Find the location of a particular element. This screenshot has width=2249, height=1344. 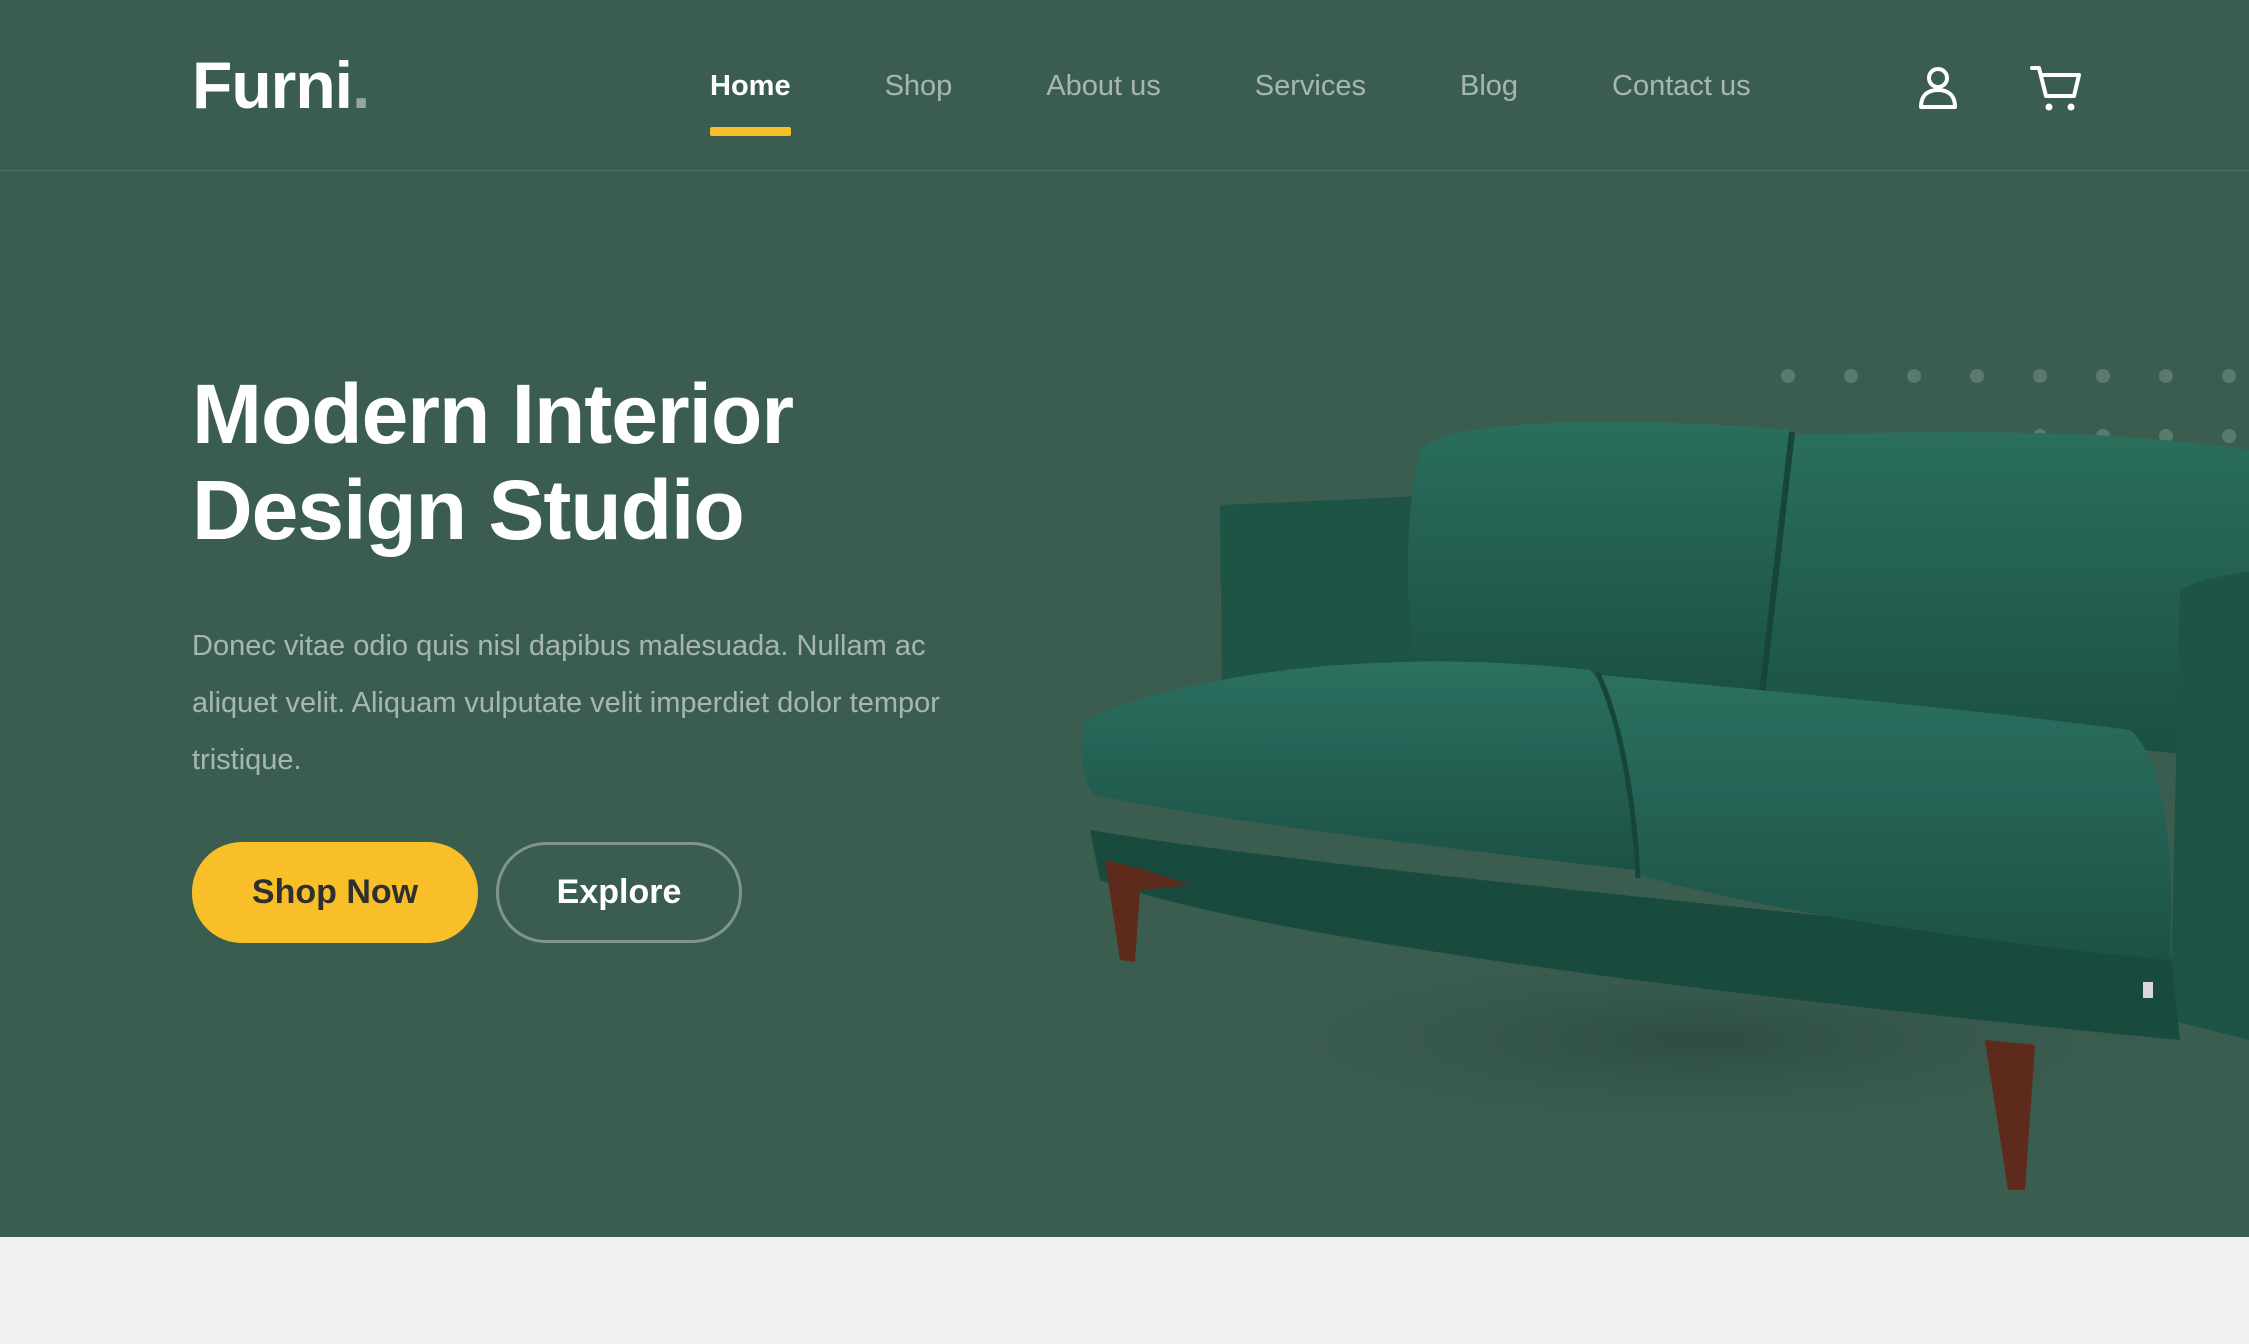

hero-title-line-2: Design Studio is located at coordinates (468, 510).